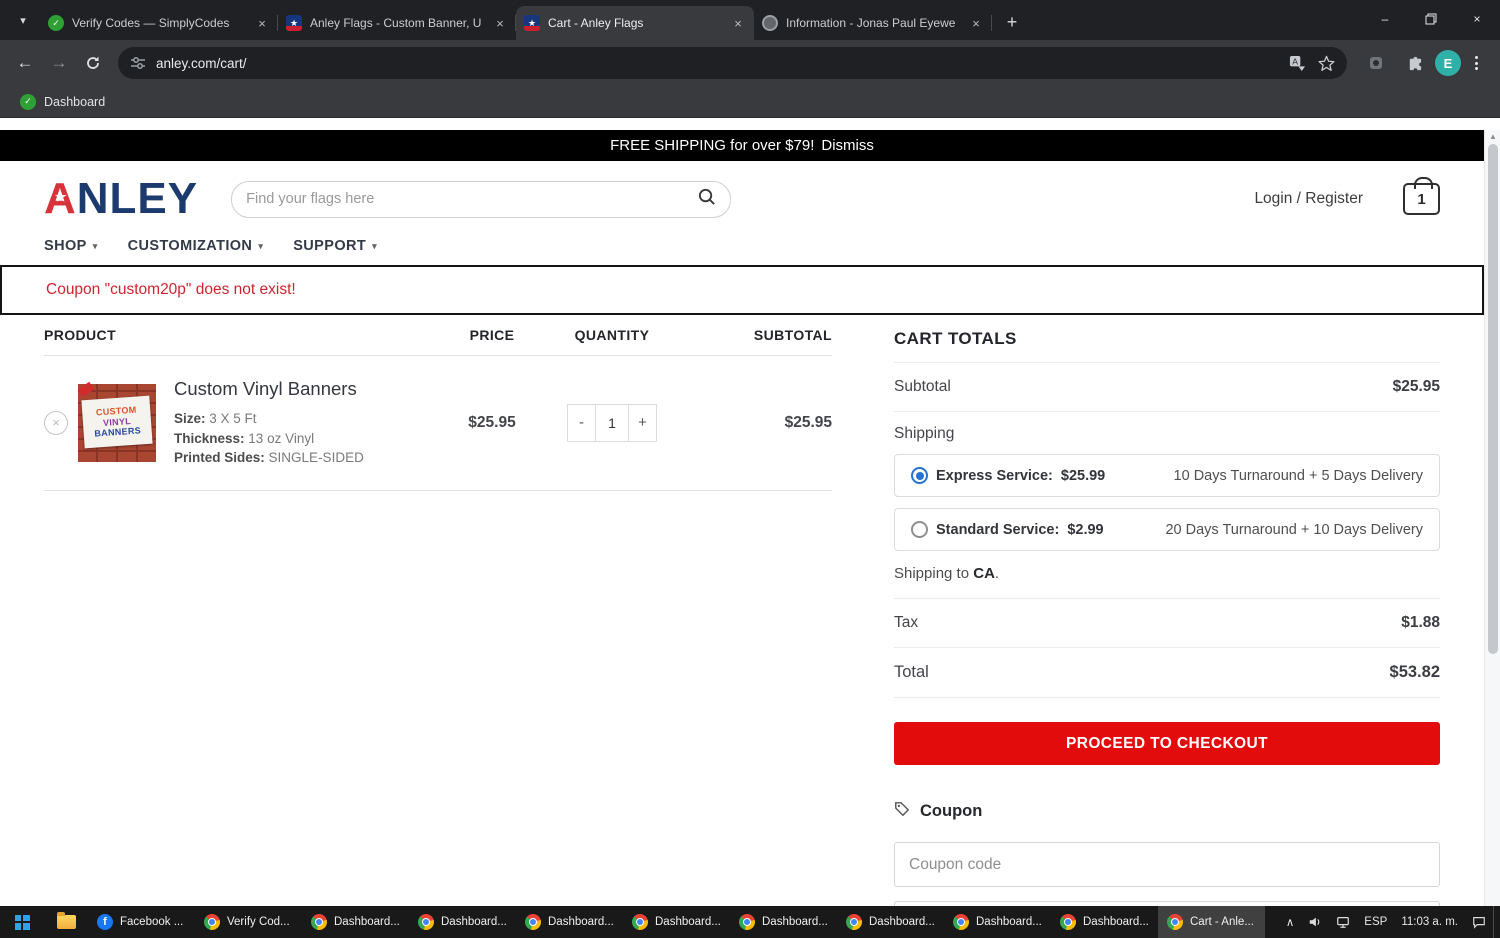 Image resolution: width=1500 pixels, height=938 pixels. I want to click on bookmark-star-icon, so click(1326, 63).